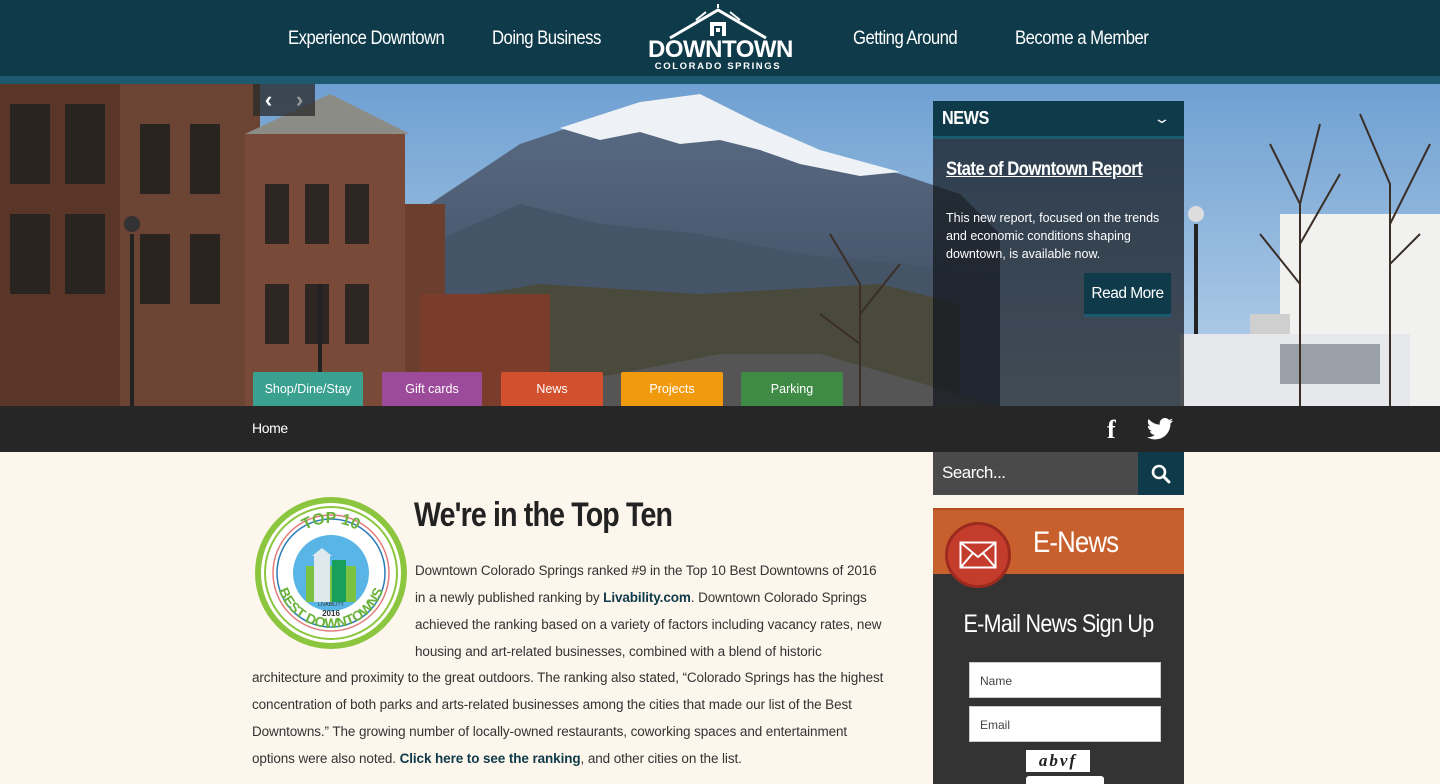 The width and height of the screenshot is (1440, 784). Describe the element at coordinates (1127, 295) in the screenshot. I see `read-more-button: Read More` at that location.